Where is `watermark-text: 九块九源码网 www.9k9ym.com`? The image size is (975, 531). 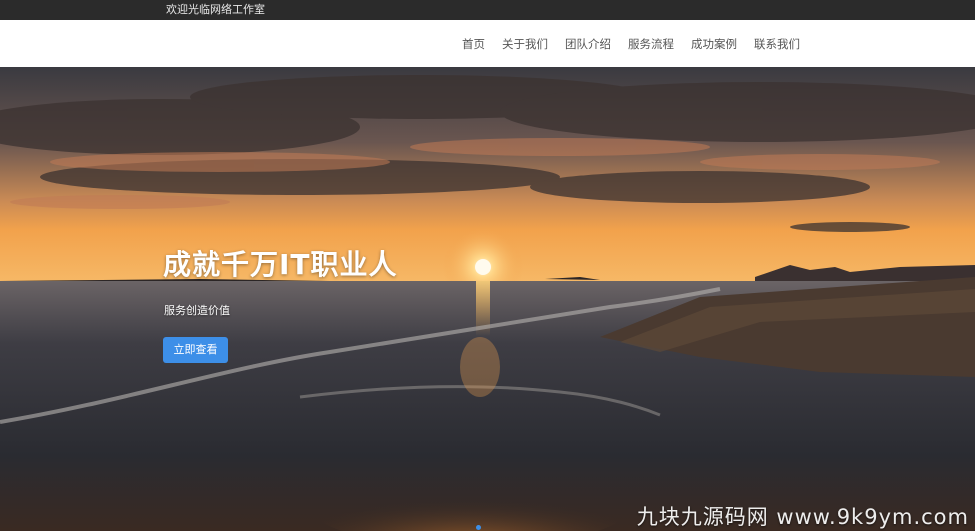
watermark-text: 九块九源码网 www.9k9ym.com is located at coordinates (802, 517).